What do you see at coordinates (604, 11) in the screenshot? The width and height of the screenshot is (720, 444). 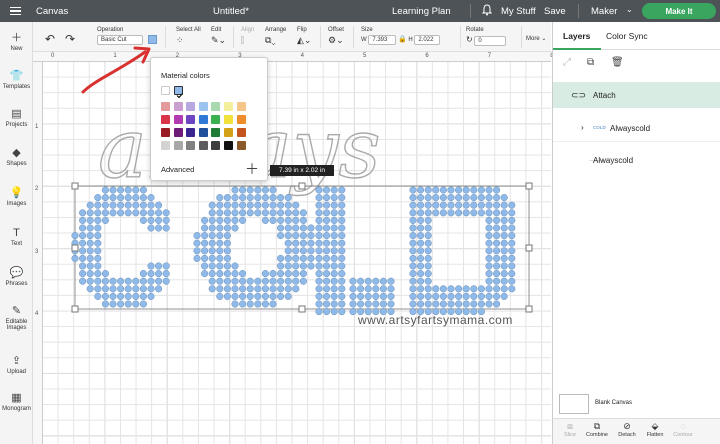 I see `machine-select: Maker` at bounding box center [604, 11].